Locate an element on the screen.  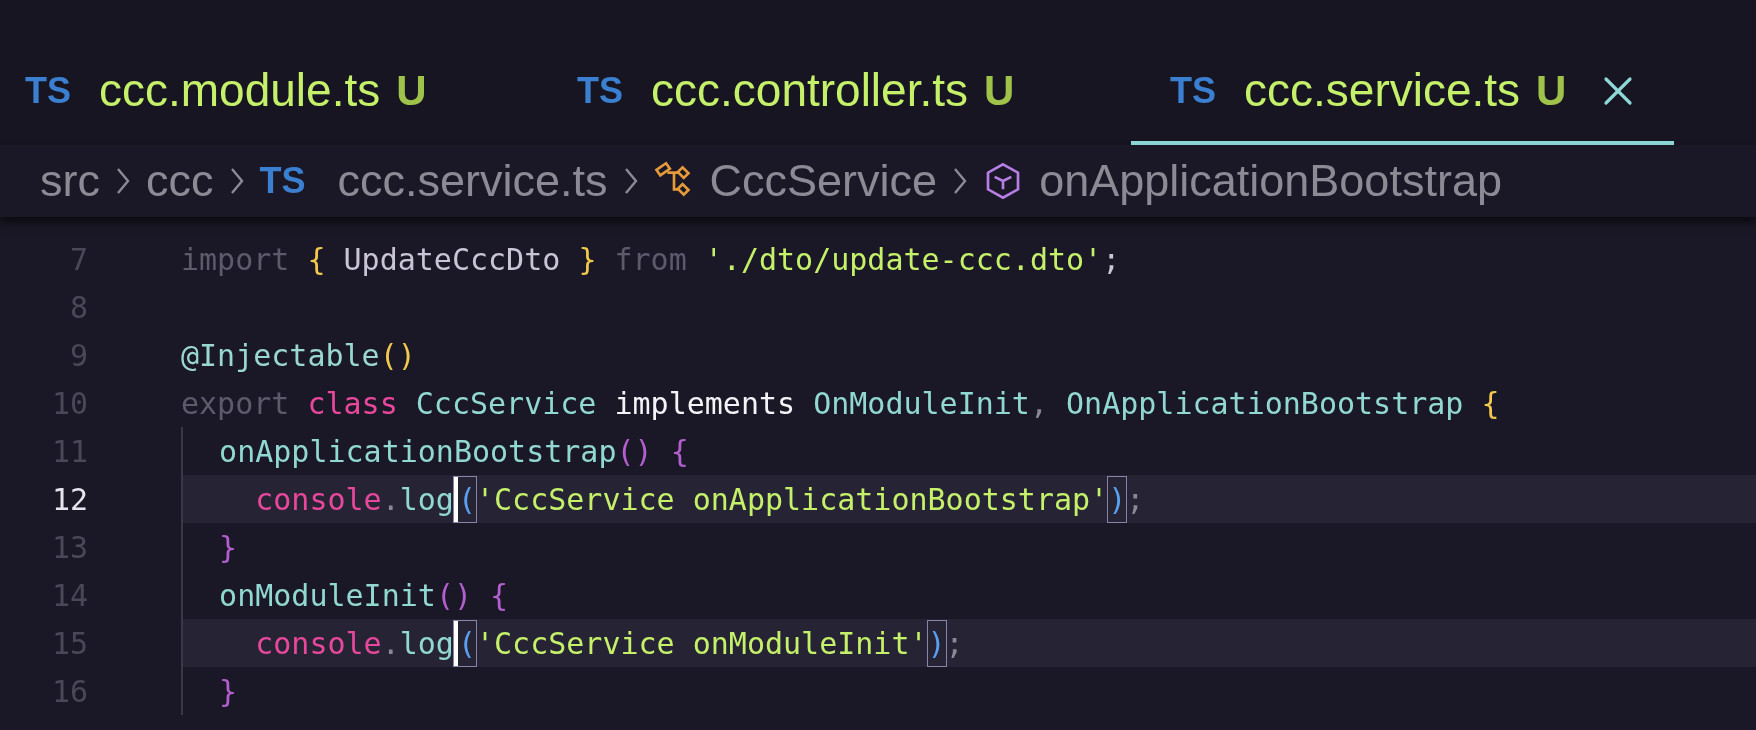
code-token: onApplicationBootstrap is located at coordinates (417, 451).